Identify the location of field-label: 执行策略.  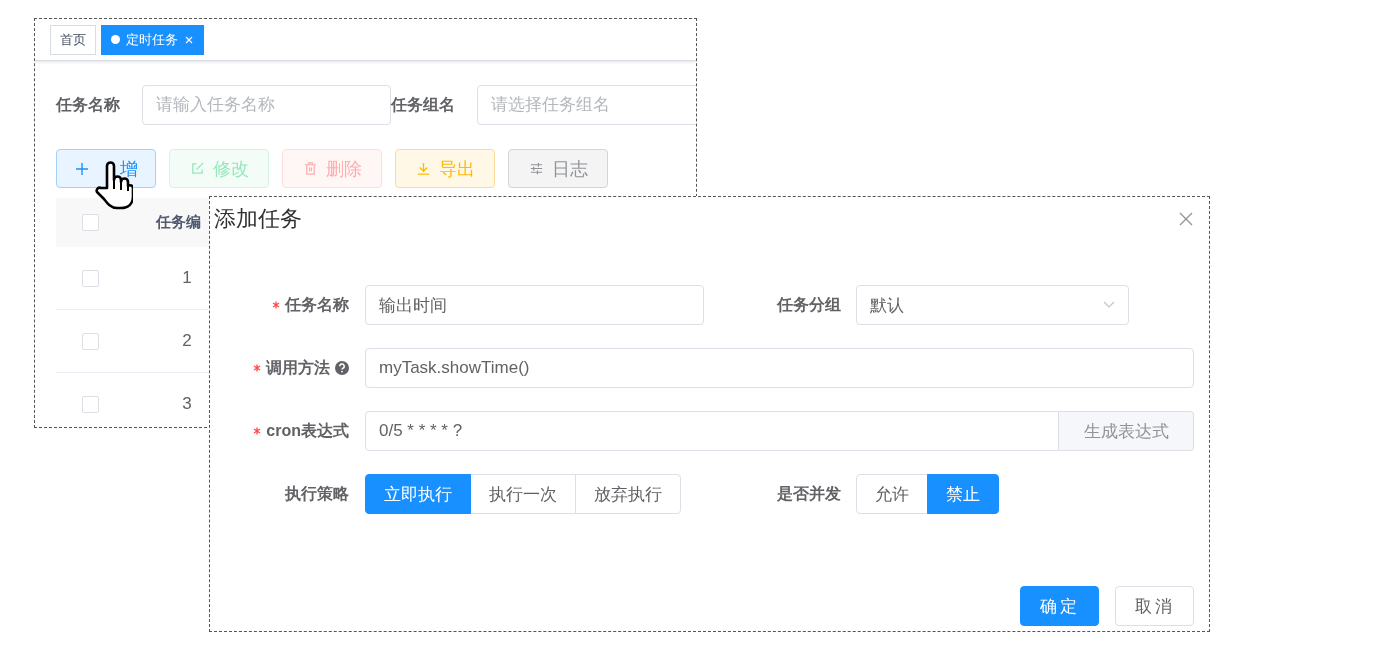
(317, 493).